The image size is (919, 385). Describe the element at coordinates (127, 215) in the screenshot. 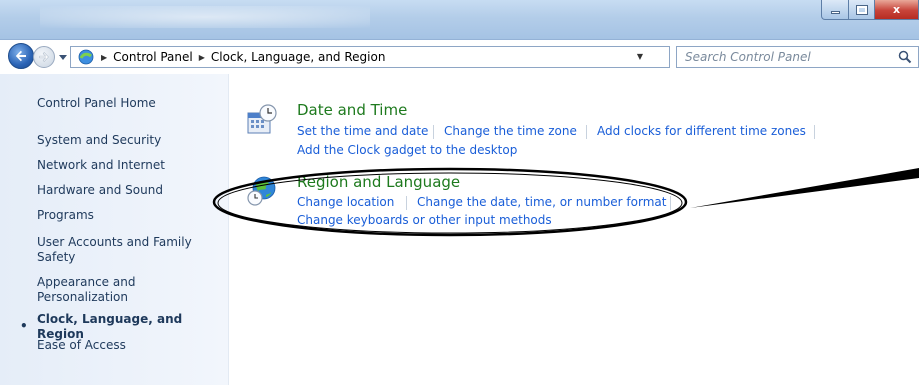

I see `sidebar-item-programs: Programs` at that location.